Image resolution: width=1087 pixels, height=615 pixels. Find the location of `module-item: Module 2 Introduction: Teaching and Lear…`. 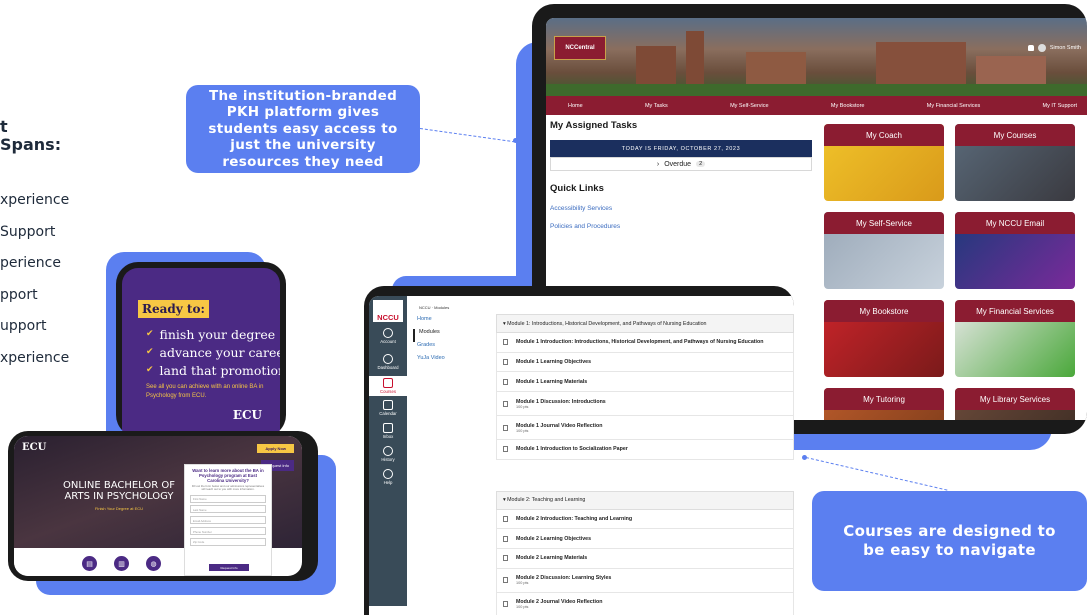

module-item: Module 2 Introduction: Teaching and Lear… is located at coordinates (645, 519).